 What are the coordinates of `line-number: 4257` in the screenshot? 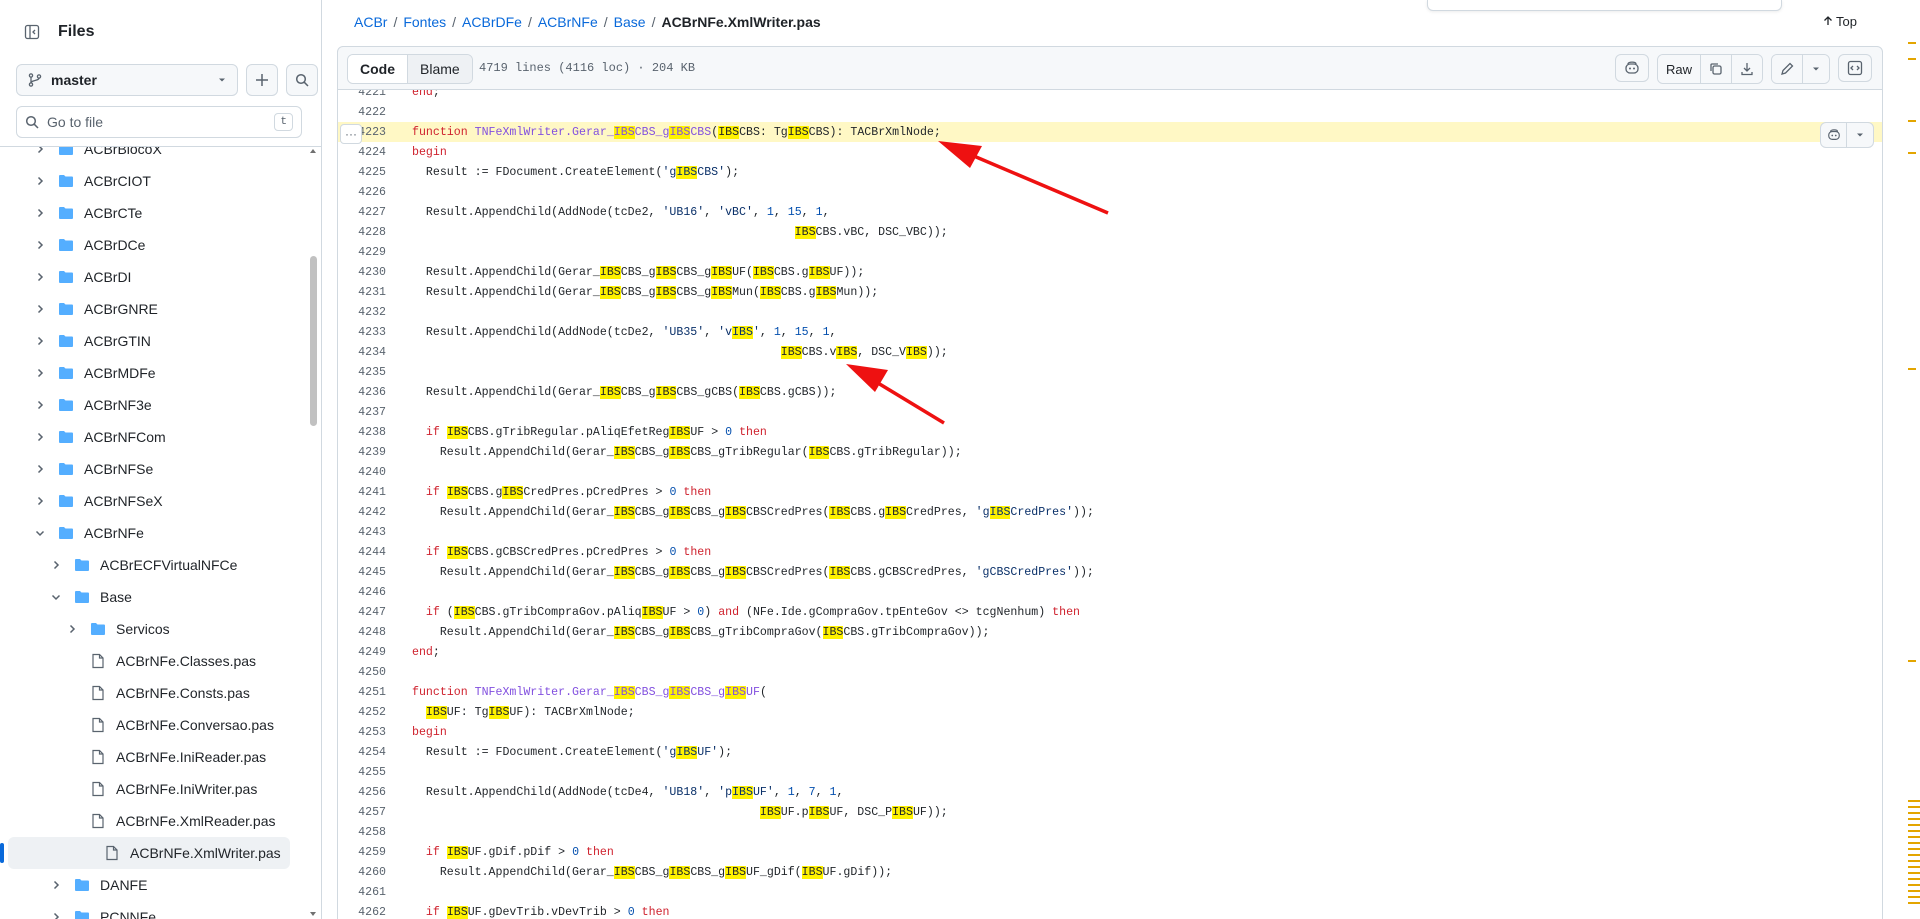 It's located at (367, 812).